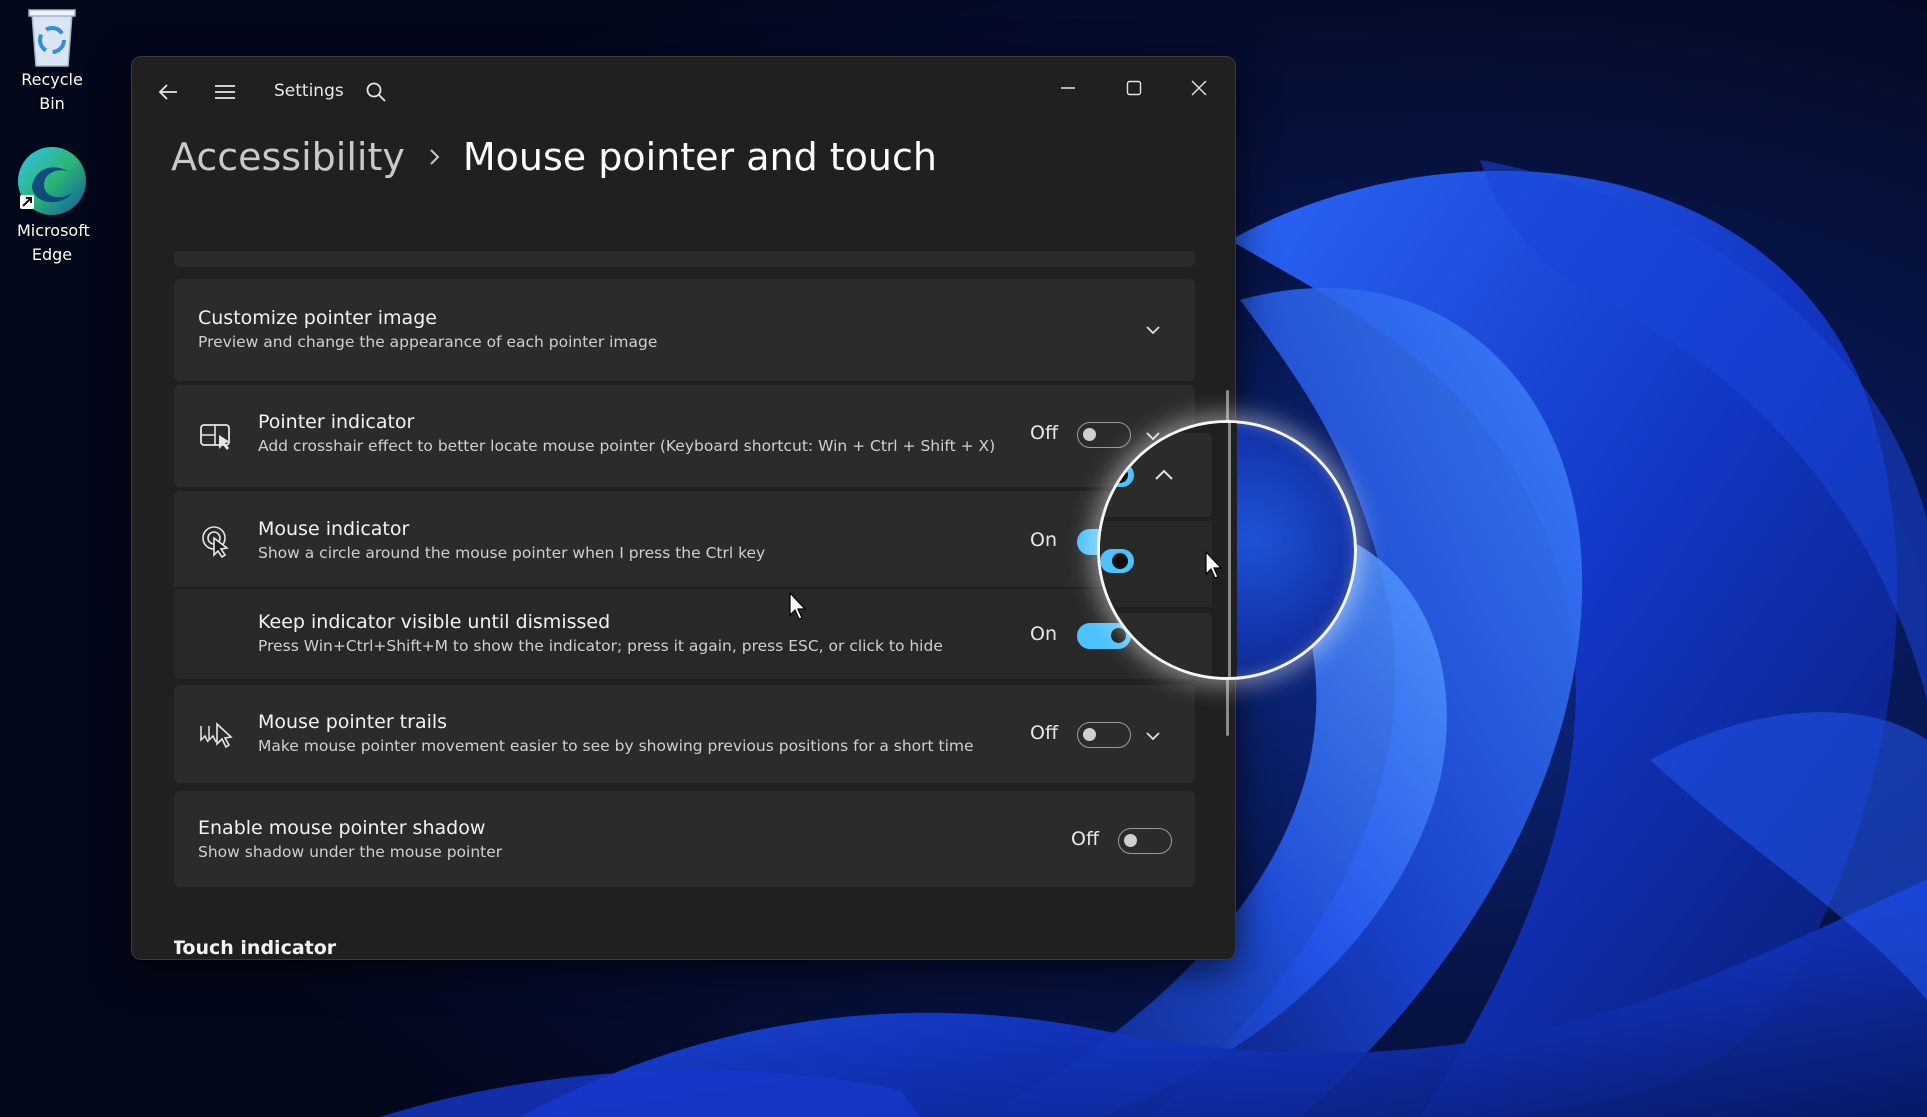  Describe the element at coordinates (1145, 841) in the screenshot. I see `pointer-shadow-toggle` at that location.